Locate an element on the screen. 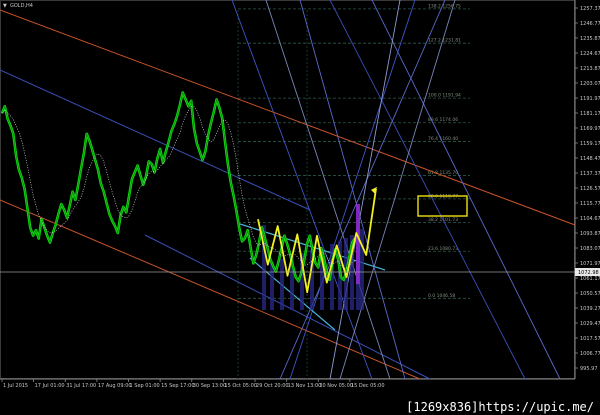 This screenshot has height=415, width=600. y-tick-label: 1181.17 is located at coordinates (590, 114).